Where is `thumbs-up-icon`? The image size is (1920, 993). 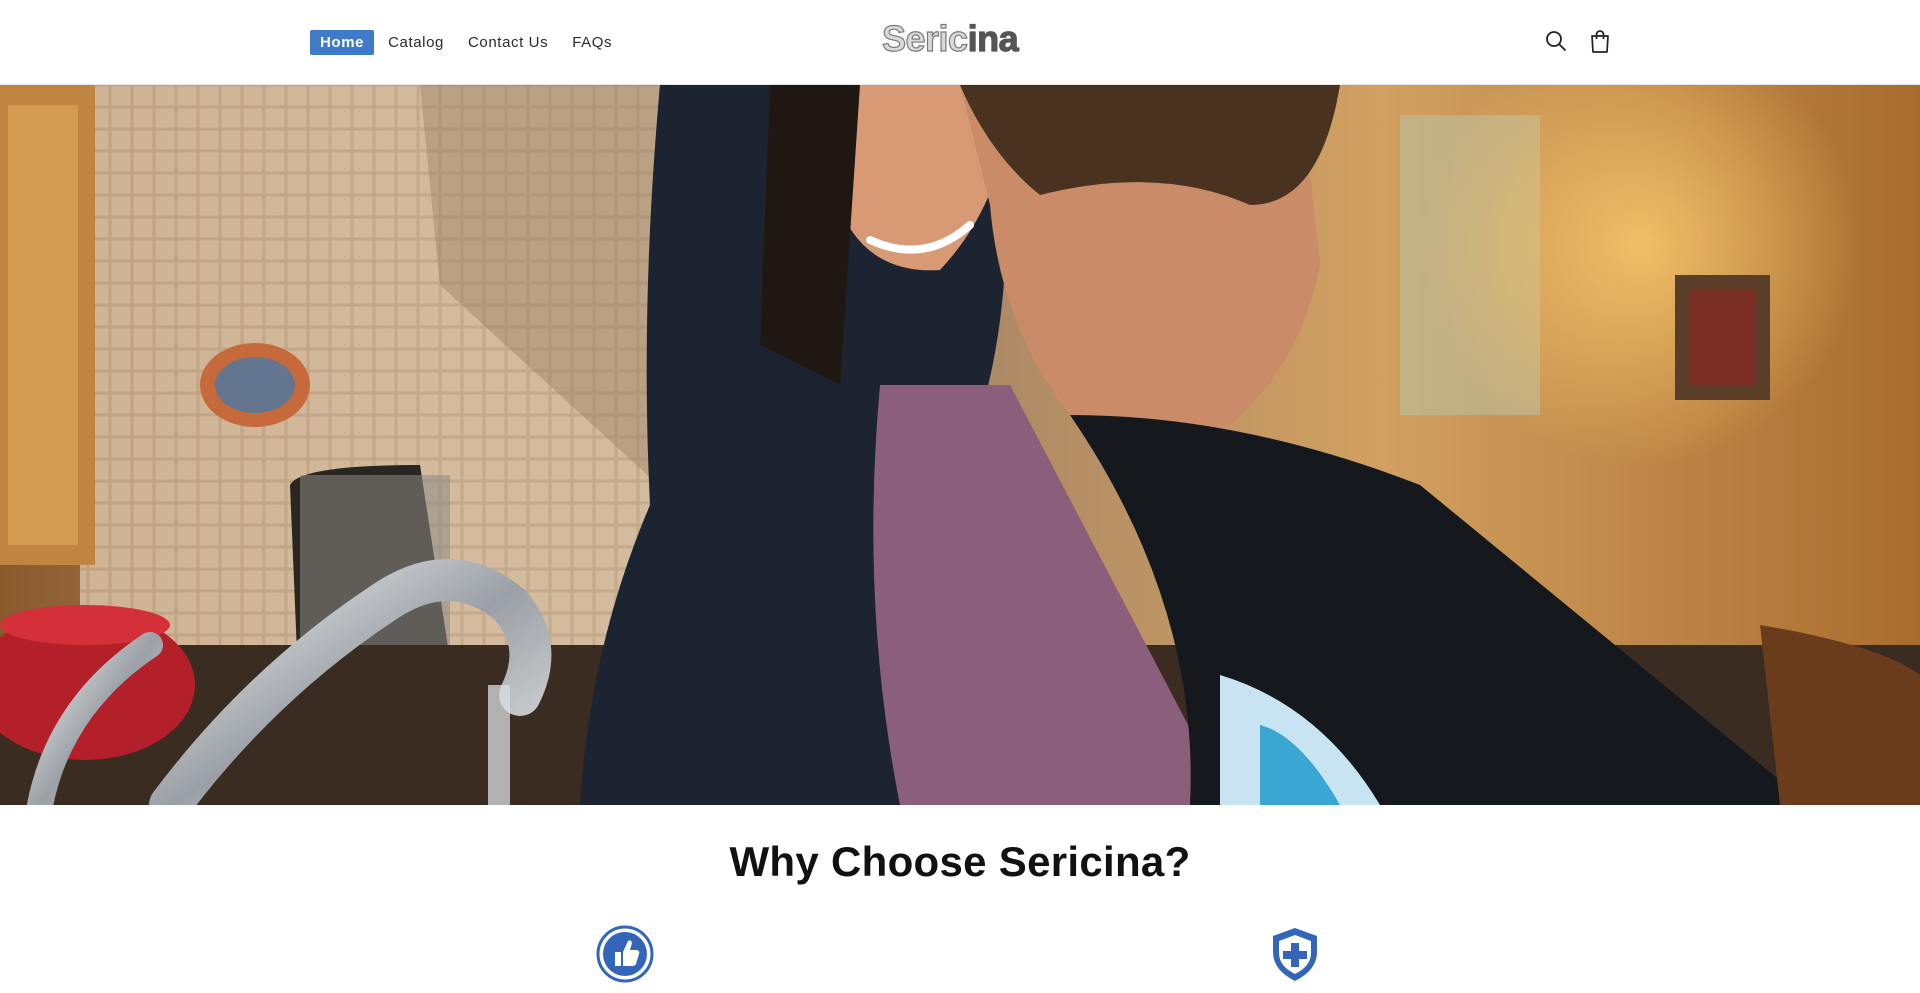 thumbs-up-icon is located at coordinates (625, 954).